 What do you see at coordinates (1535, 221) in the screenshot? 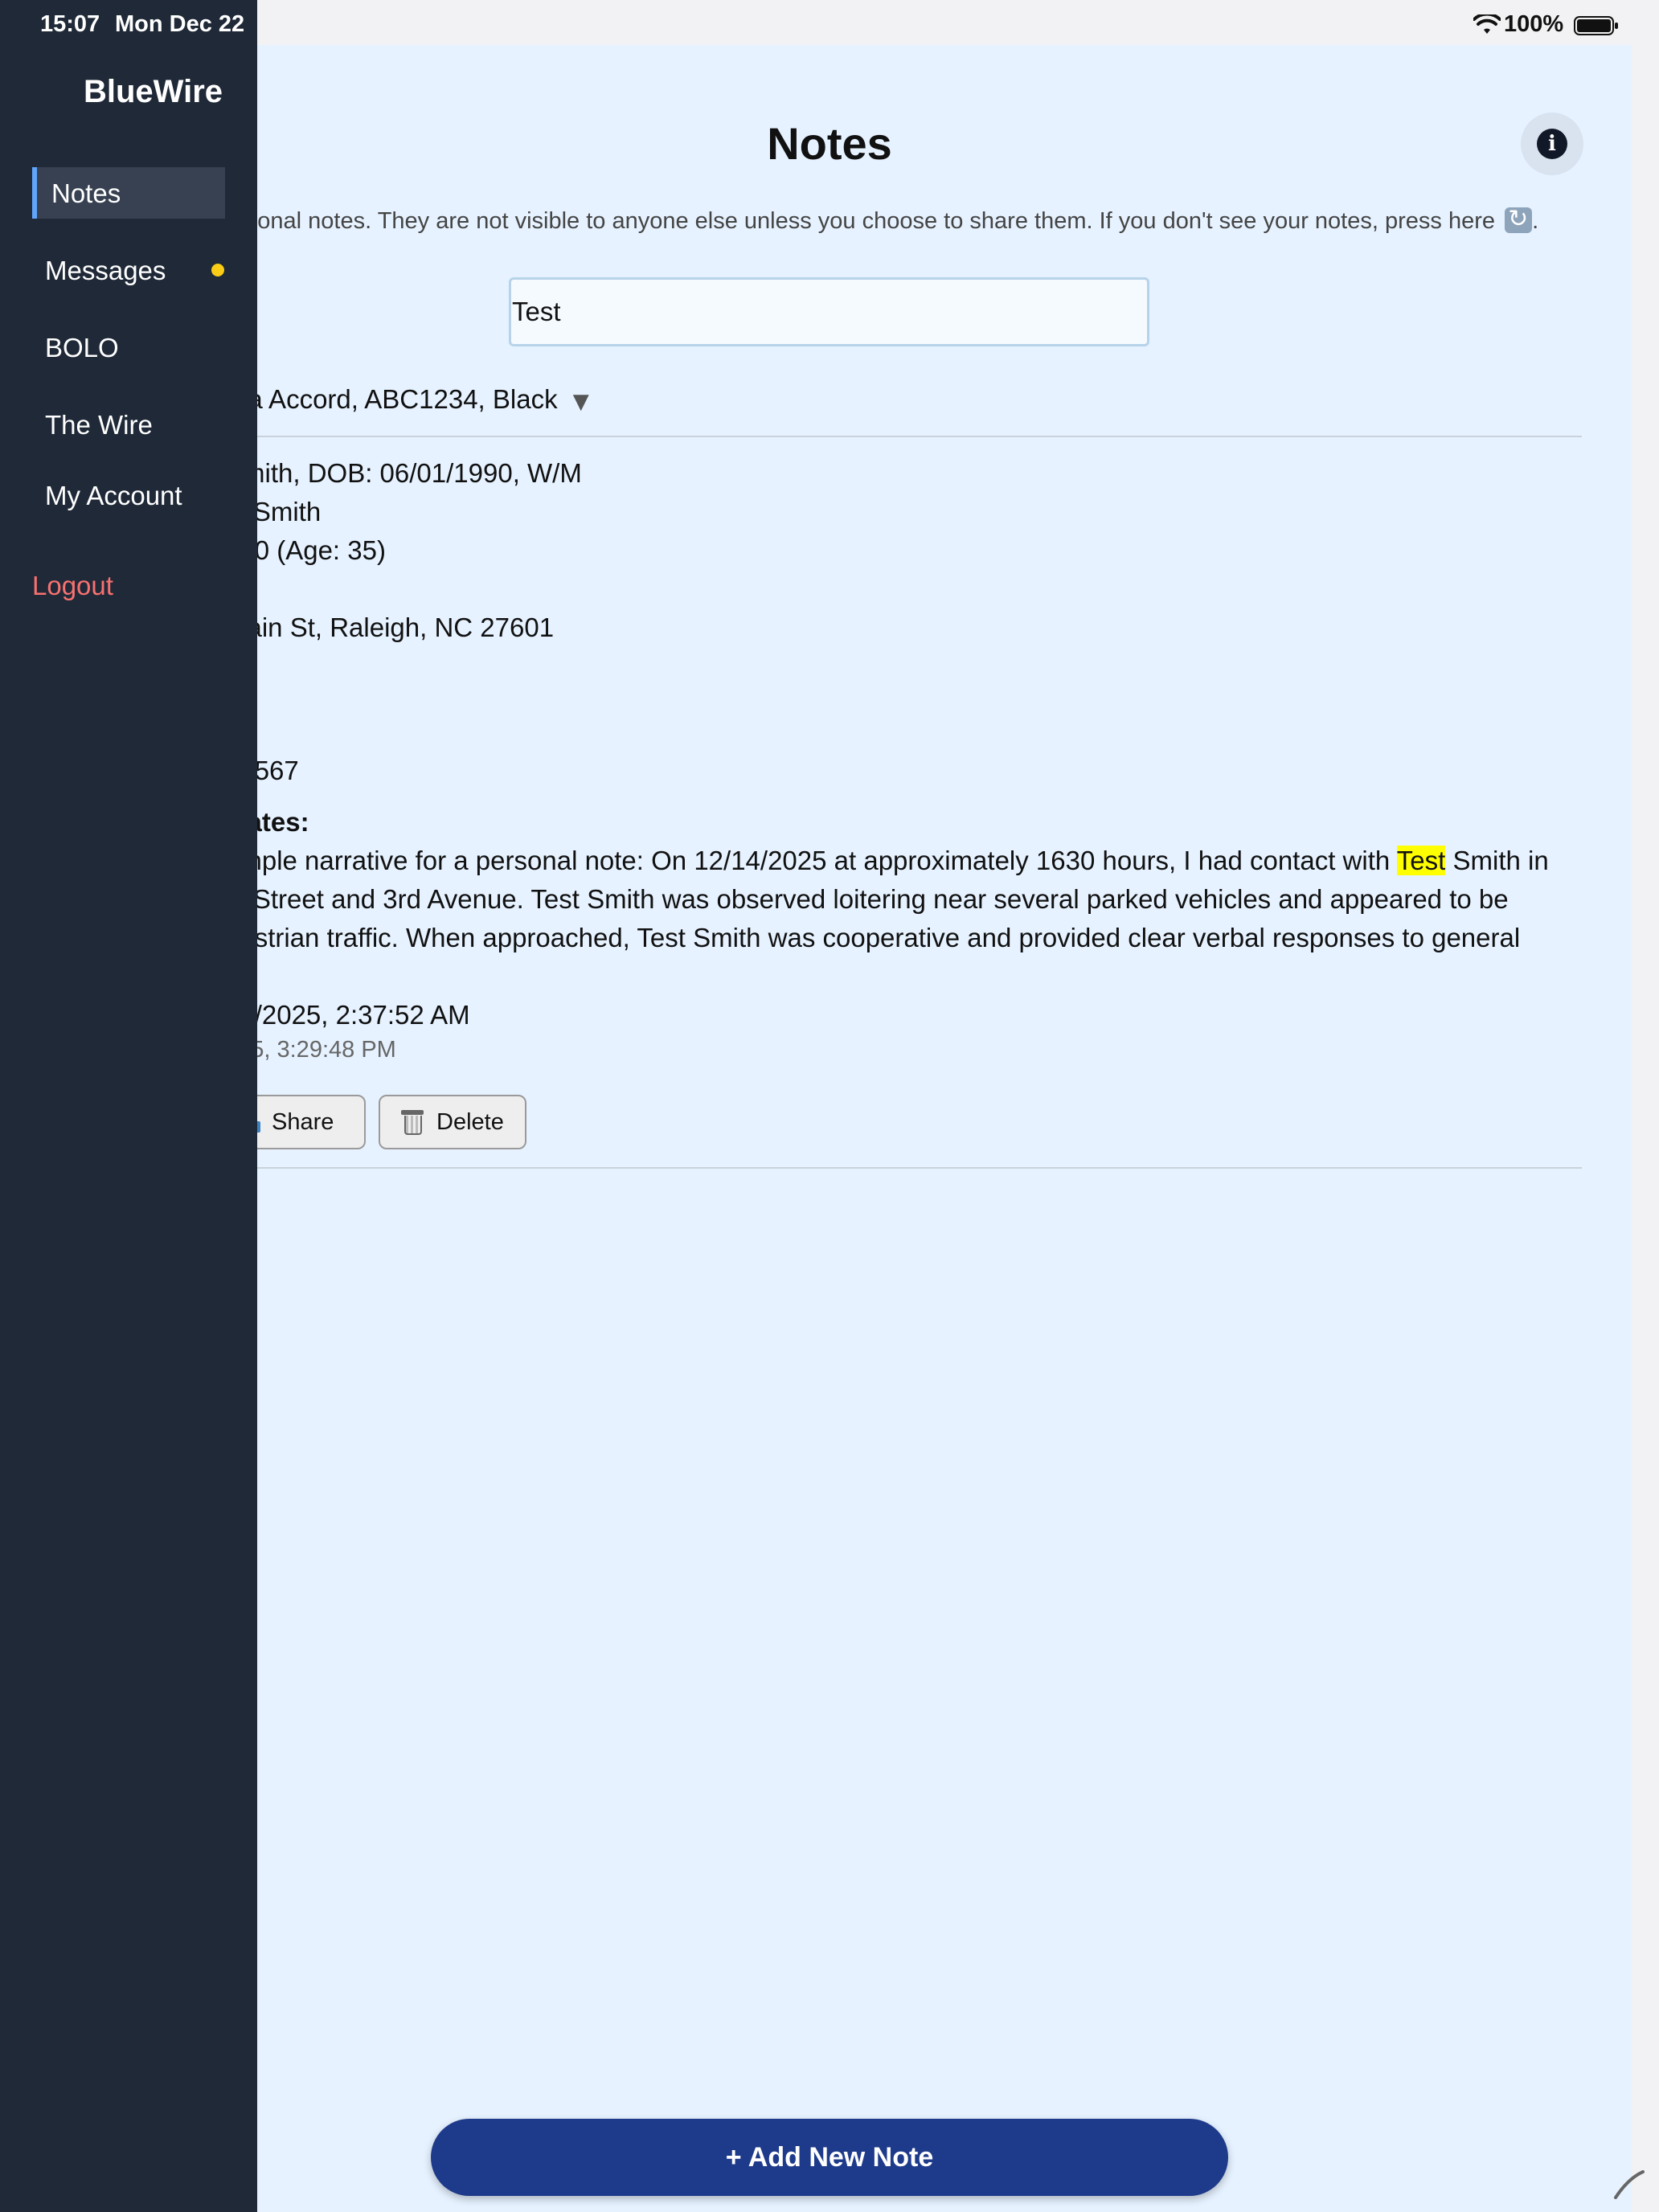
I see `intro-text-end: .` at bounding box center [1535, 221].